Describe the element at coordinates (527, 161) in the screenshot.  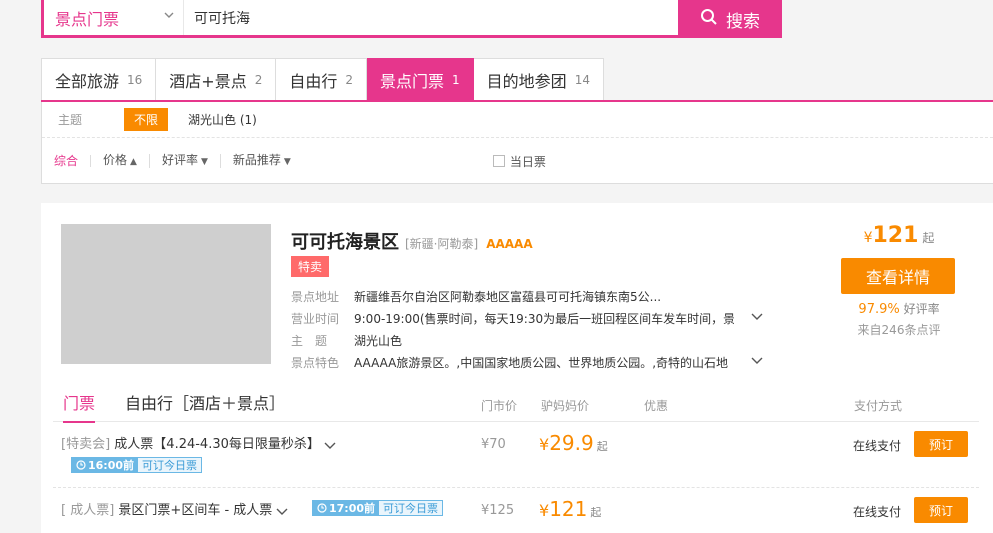
I see `today-ticket-label: 当日票` at that location.